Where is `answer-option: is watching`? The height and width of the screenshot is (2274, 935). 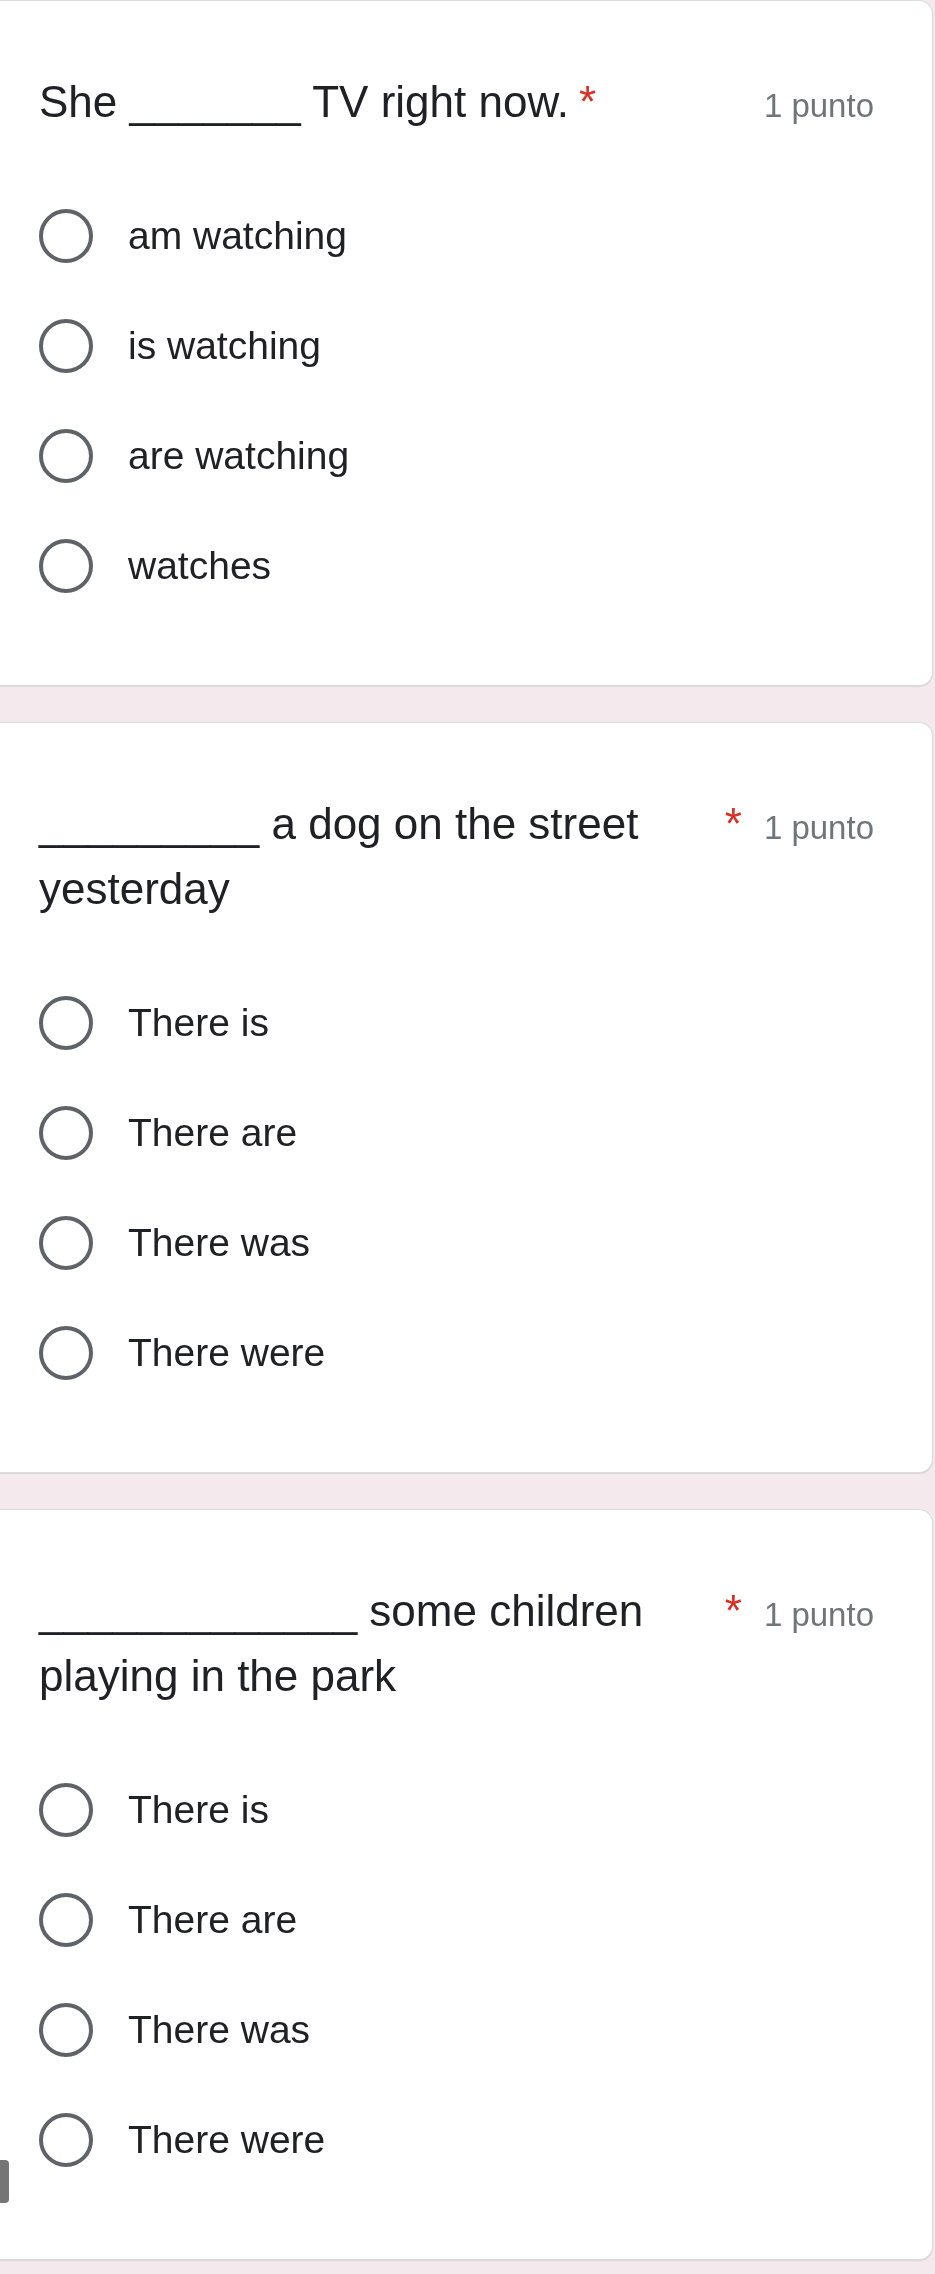 answer-option: is watching is located at coordinates (180, 346).